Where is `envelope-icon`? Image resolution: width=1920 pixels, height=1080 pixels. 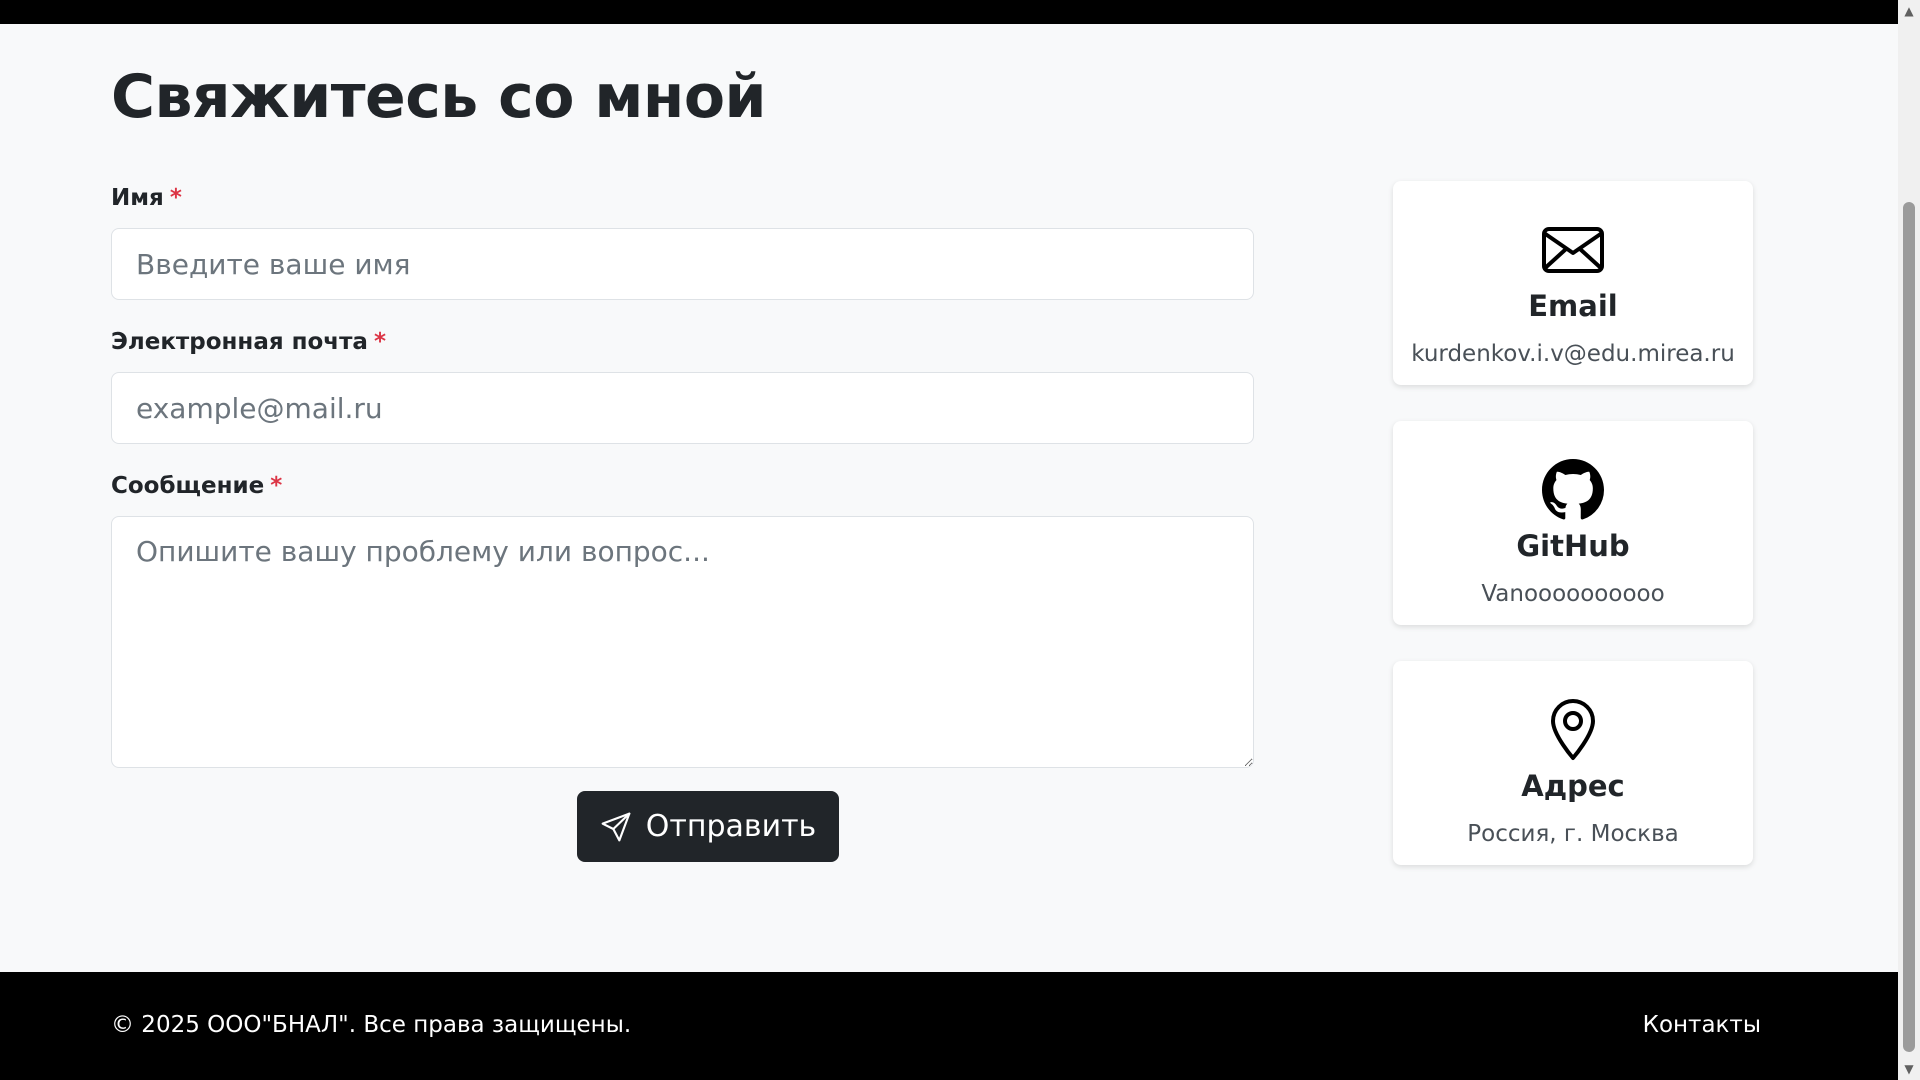 envelope-icon is located at coordinates (1573, 250).